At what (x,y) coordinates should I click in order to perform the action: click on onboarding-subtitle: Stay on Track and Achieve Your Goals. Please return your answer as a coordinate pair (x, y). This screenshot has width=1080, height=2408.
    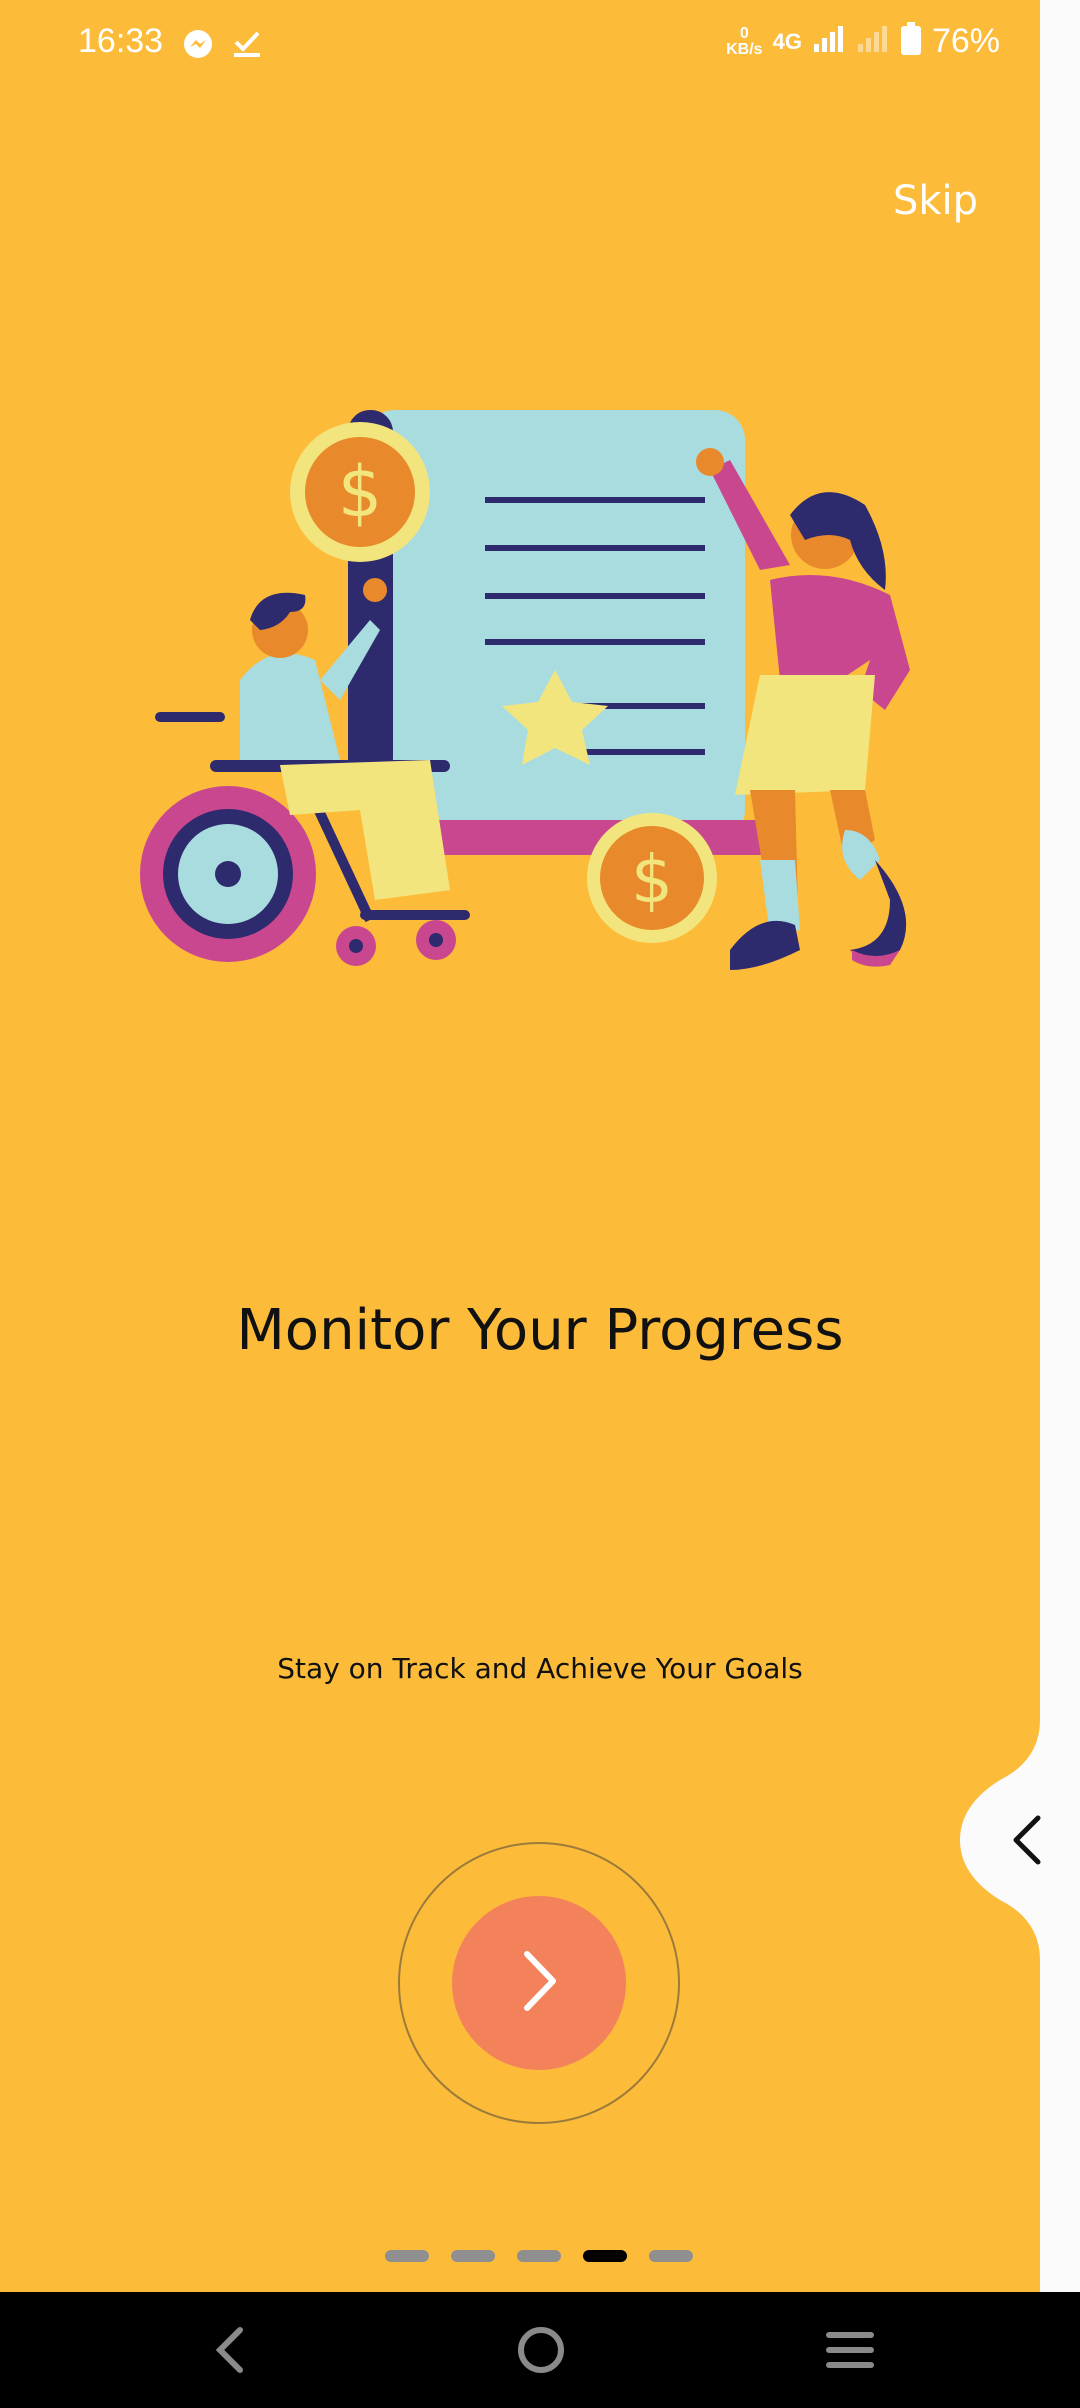
    Looking at the image, I should click on (540, 1668).